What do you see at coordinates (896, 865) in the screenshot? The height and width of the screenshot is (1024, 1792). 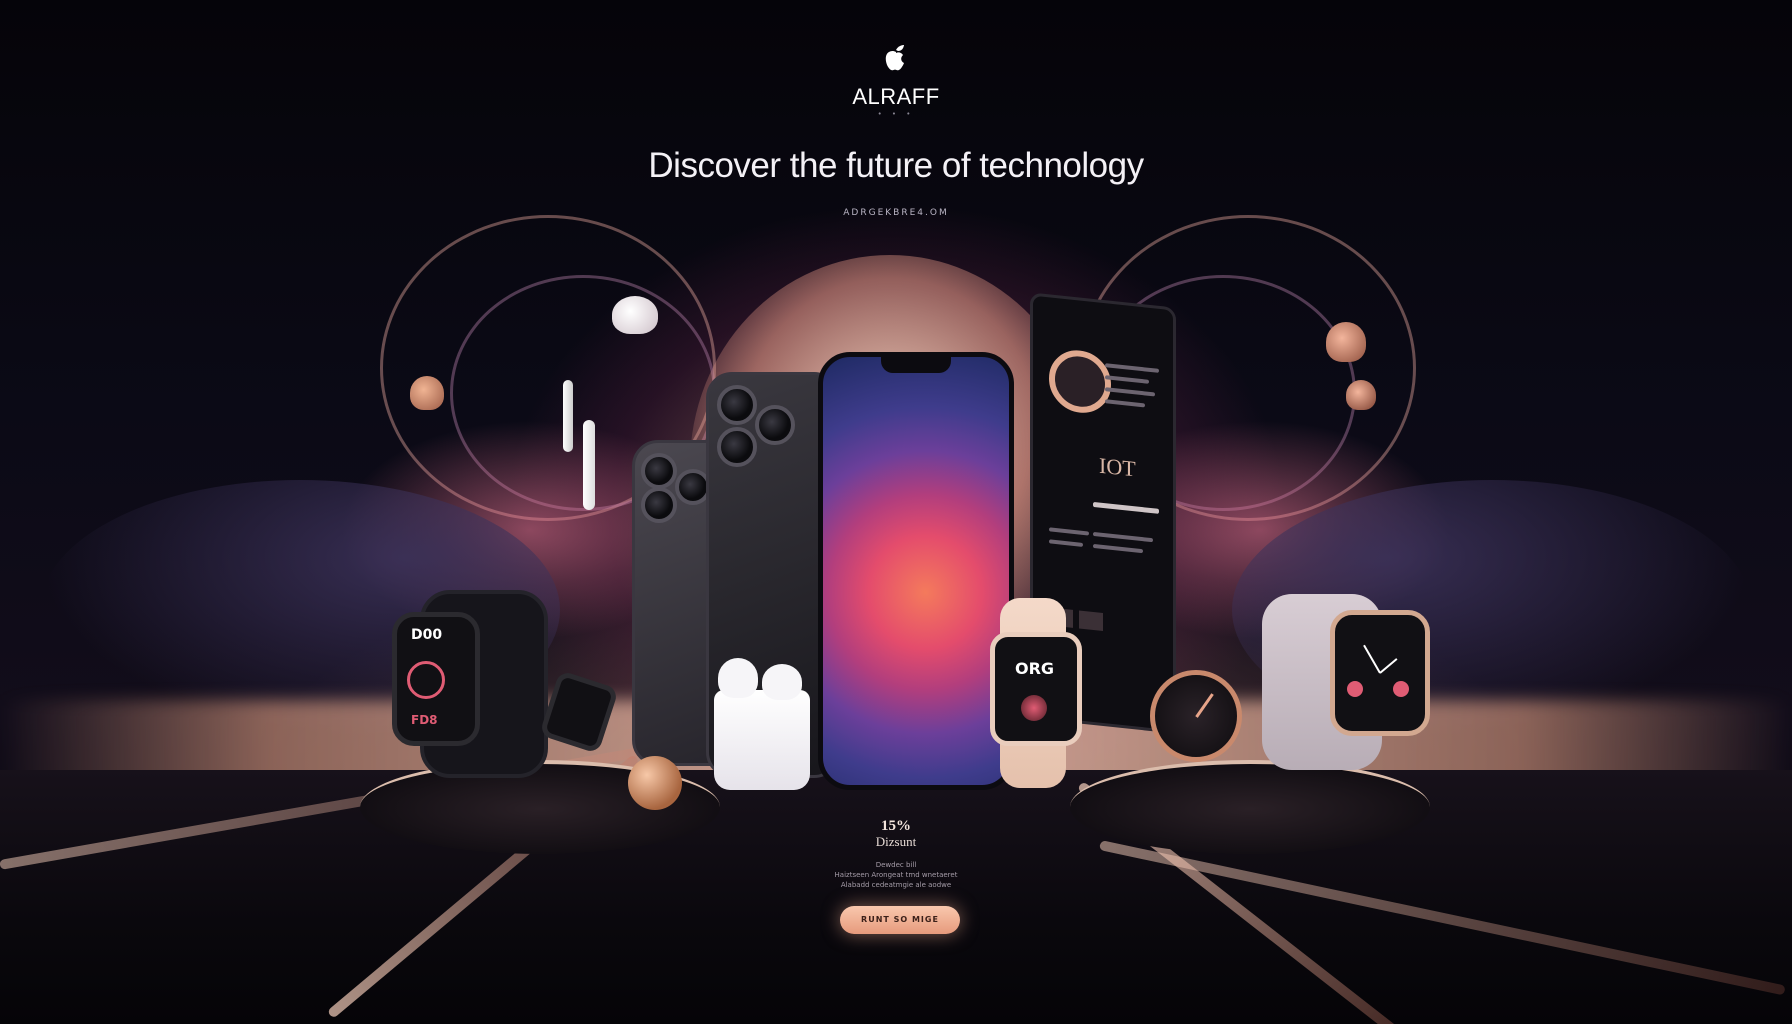 I see `promo-fine-print: Dewdec bill` at bounding box center [896, 865].